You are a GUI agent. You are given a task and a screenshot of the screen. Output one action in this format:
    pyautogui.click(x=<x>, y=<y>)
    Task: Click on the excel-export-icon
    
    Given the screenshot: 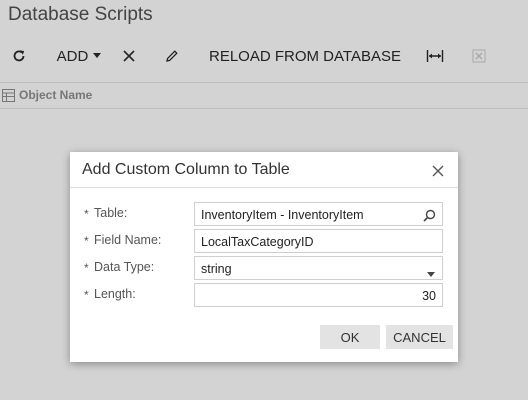 What is the action you would take?
    pyautogui.click(x=479, y=56)
    